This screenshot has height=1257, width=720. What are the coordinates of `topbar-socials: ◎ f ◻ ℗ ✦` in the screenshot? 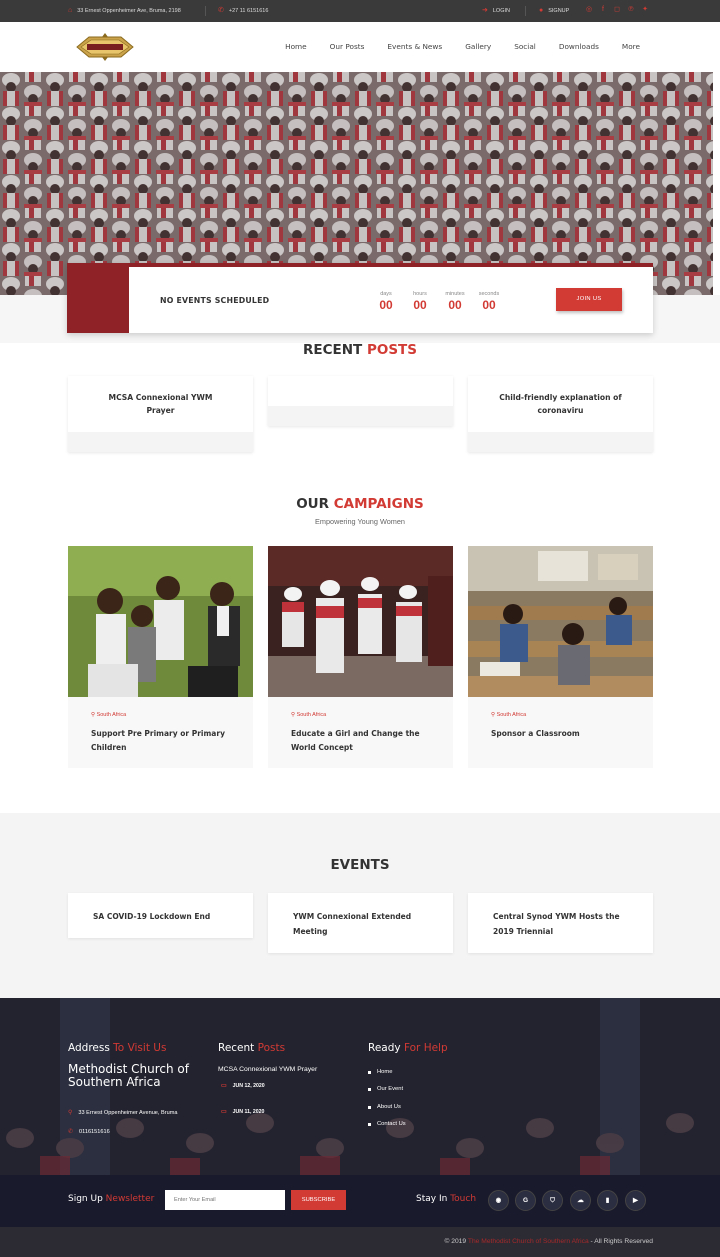 It's located at (617, 10).